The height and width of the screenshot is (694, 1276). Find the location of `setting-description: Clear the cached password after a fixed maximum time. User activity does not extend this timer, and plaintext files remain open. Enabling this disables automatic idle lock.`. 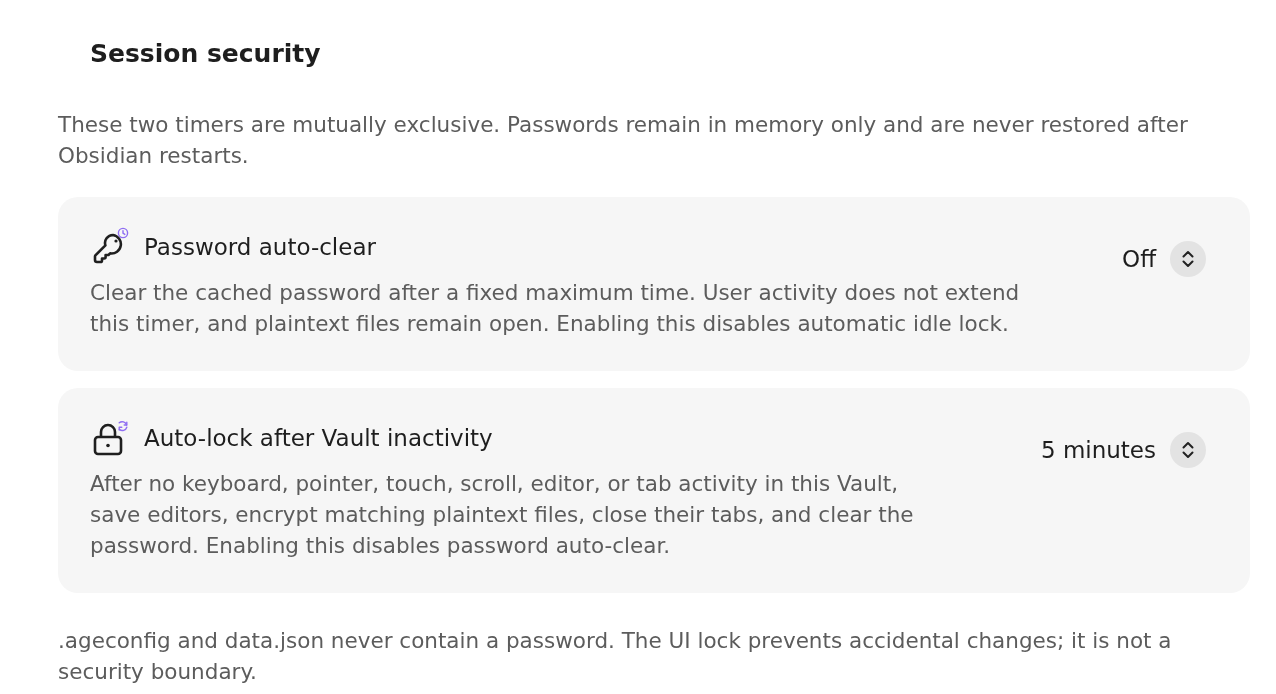

setting-description: Clear the cached password after a fixed maximum time. User activity does not extend this timer, and plaintext files remain open. Enabling this disables automatic idle lock. is located at coordinates (555, 308).